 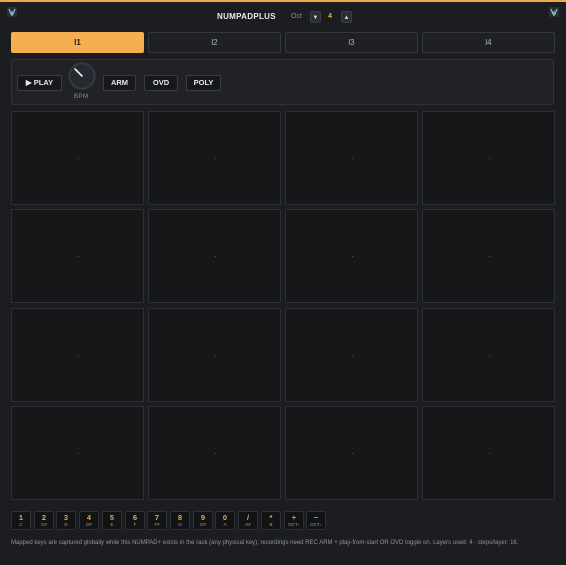 I want to click on key-divide: / A#, so click(x=248, y=520).